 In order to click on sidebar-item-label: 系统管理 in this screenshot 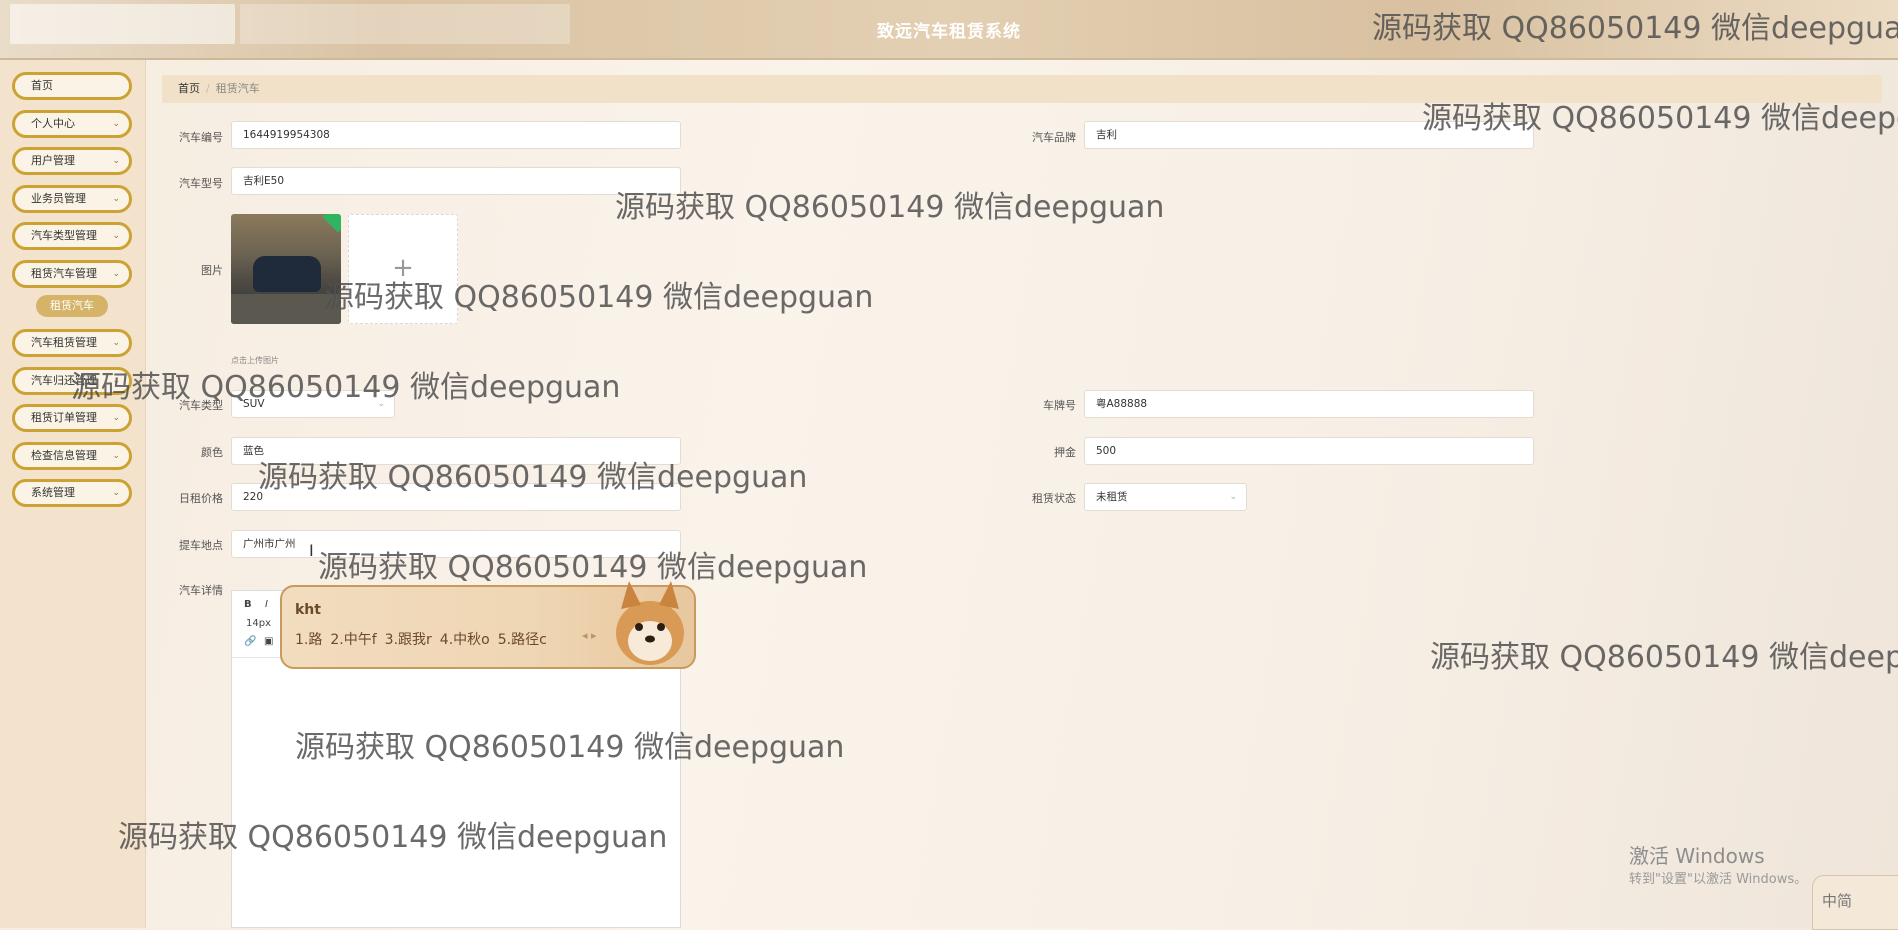, I will do `click(53, 492)`.